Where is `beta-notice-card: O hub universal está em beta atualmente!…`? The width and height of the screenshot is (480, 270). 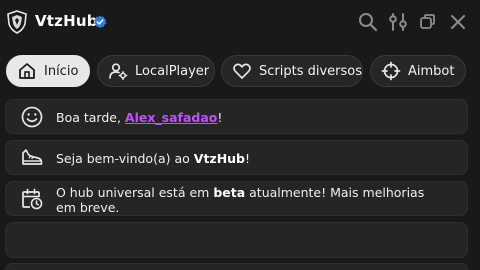
beta-notice-card: O hub universal está em beta atualmente!… is located at coordinates (236, 198).